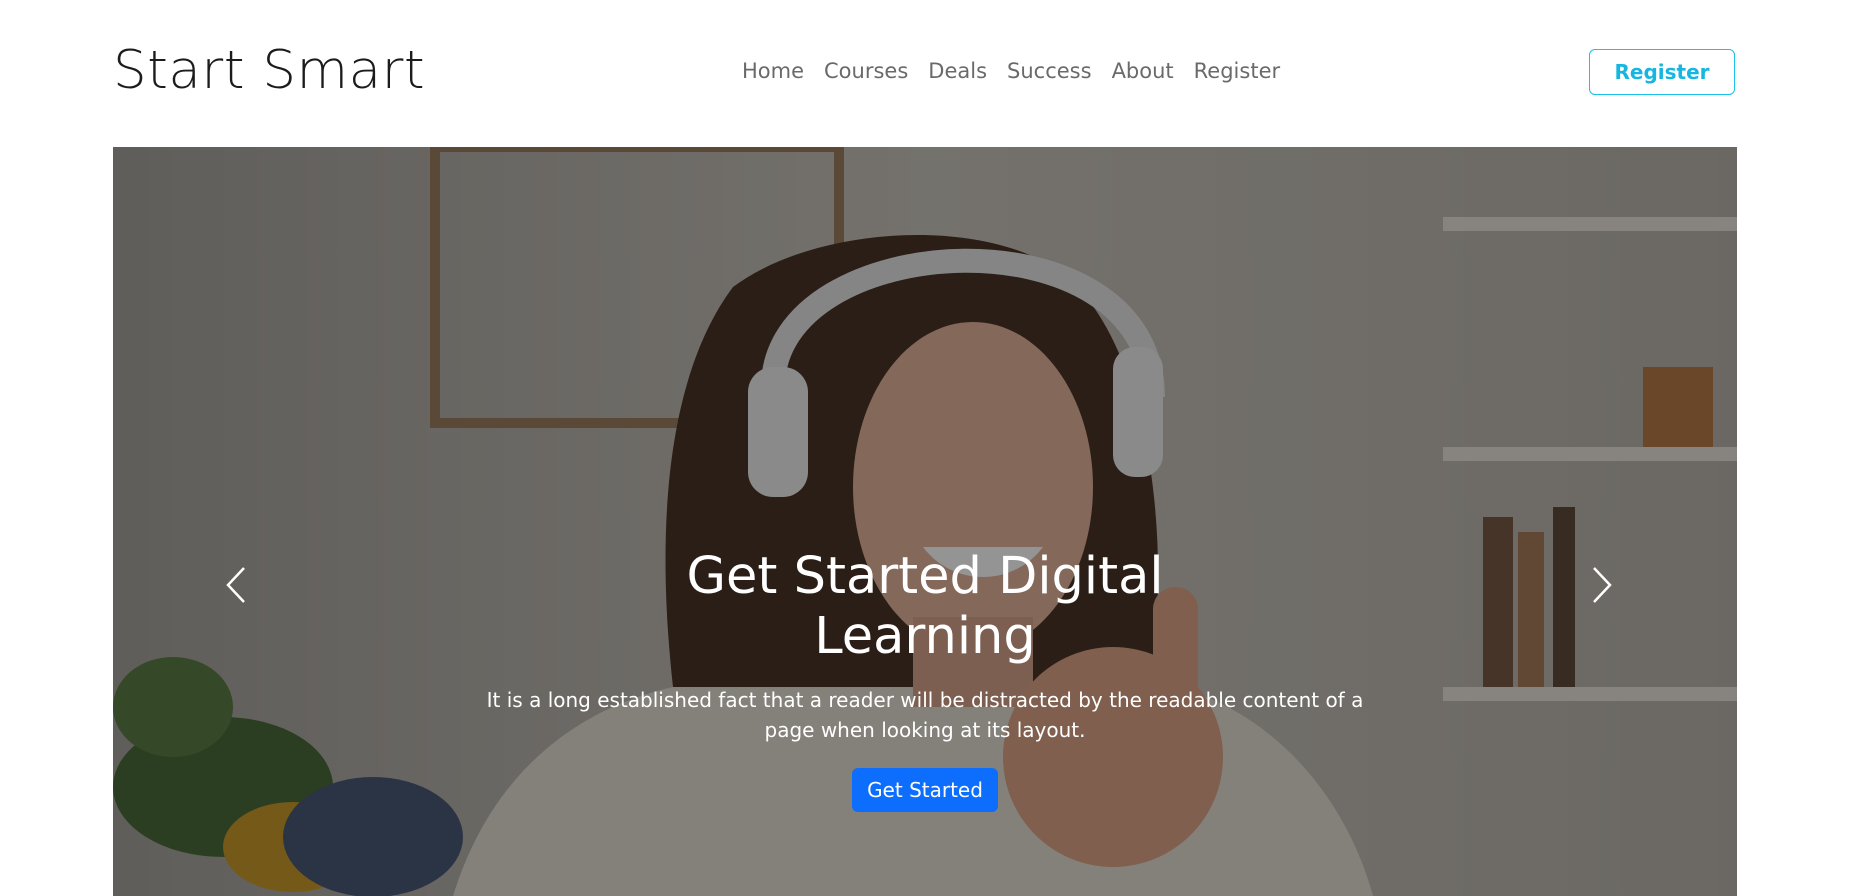 The width and height of the screenshot is (1862, 896). Describe the element at coordinates (1237, 71) in the screenshot. I see `nav-link-register: Register` at that location.